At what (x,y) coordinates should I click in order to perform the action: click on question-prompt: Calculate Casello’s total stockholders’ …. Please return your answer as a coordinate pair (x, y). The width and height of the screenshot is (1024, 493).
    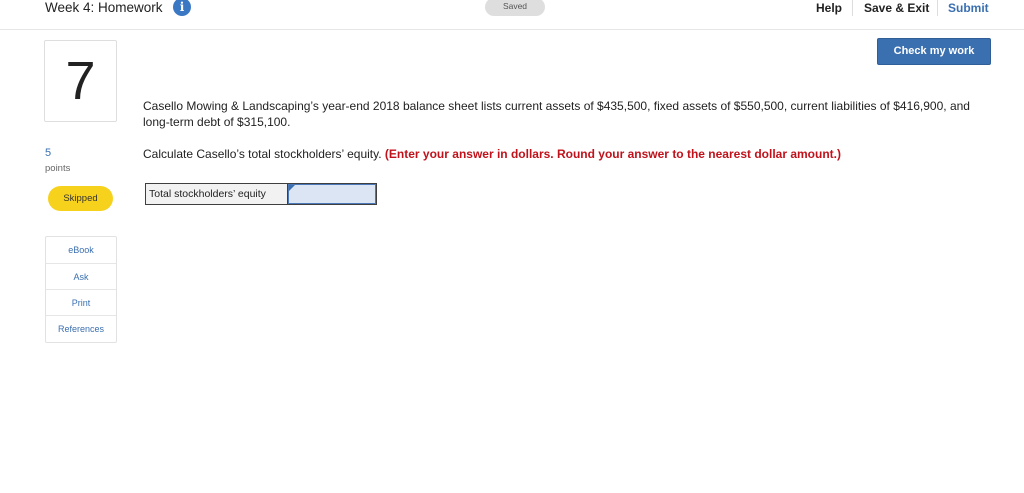
    Looking at the image, I should click on (262, 154).